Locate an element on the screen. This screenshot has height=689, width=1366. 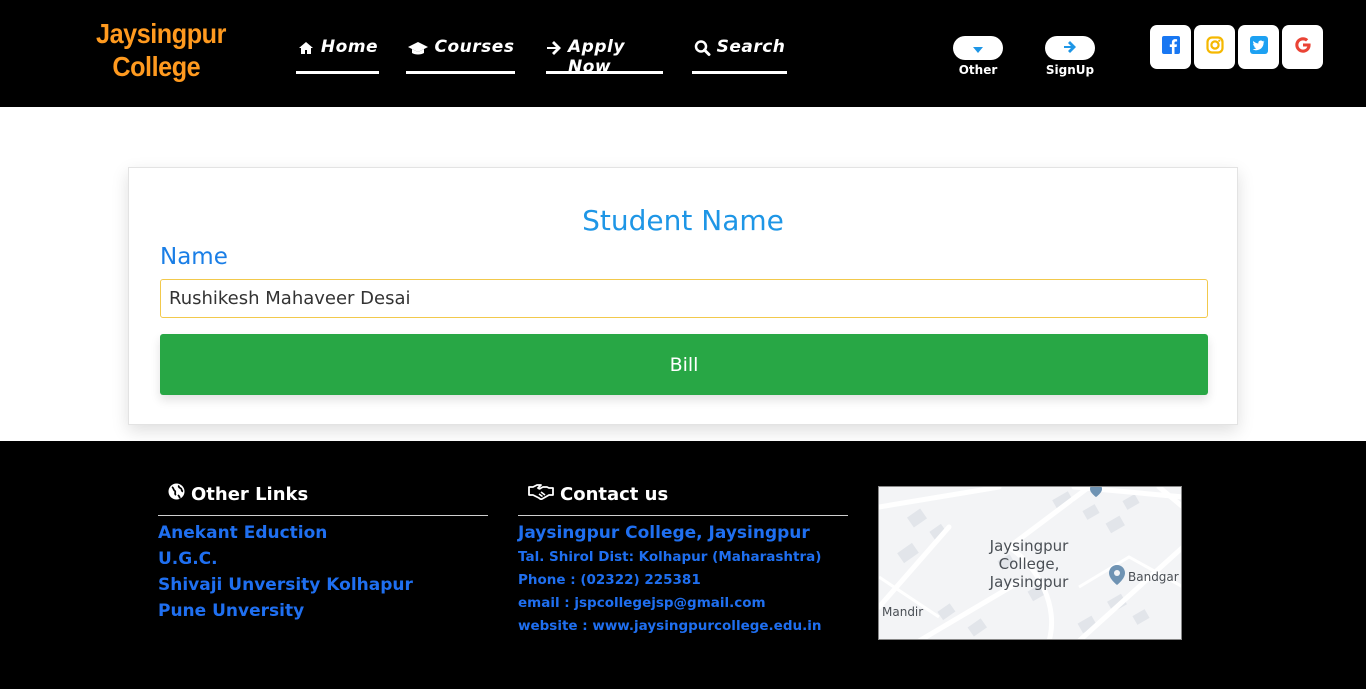
bill-button: Bill is located at coordinates (684, 364).